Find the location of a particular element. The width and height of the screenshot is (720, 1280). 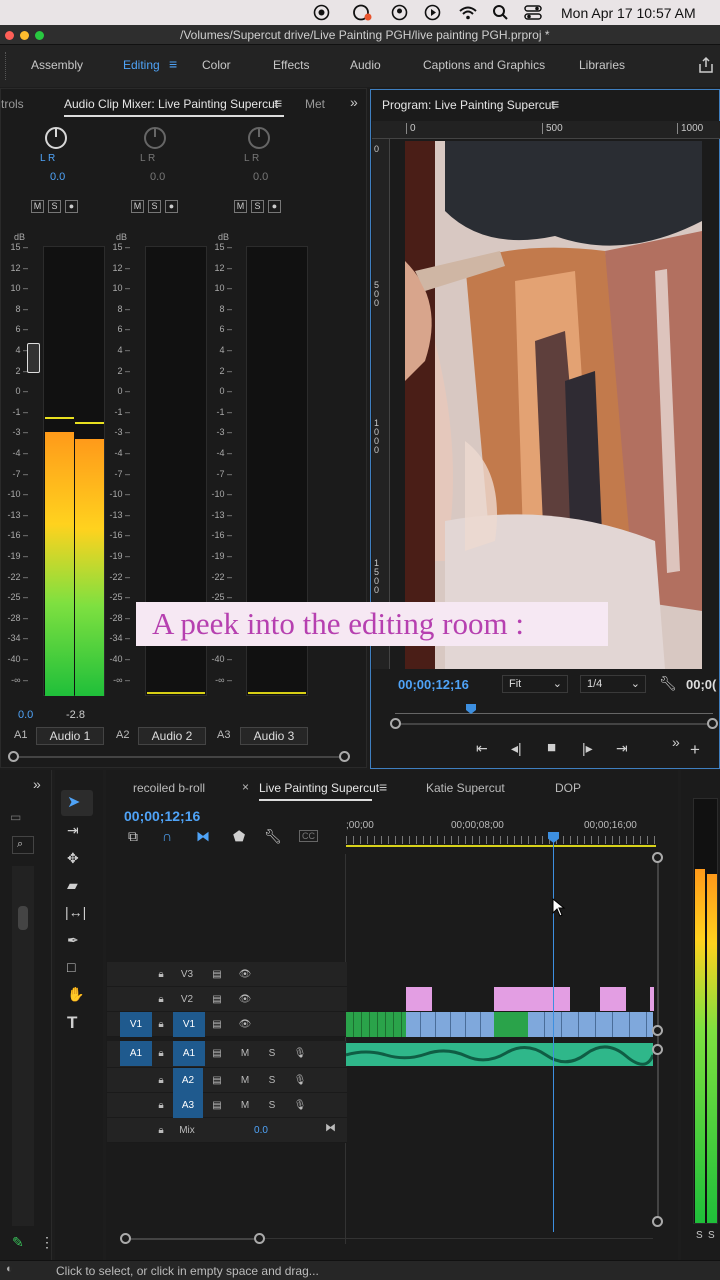

timeline-horizontal-scrollbar is located at coordinates (192, 1238).